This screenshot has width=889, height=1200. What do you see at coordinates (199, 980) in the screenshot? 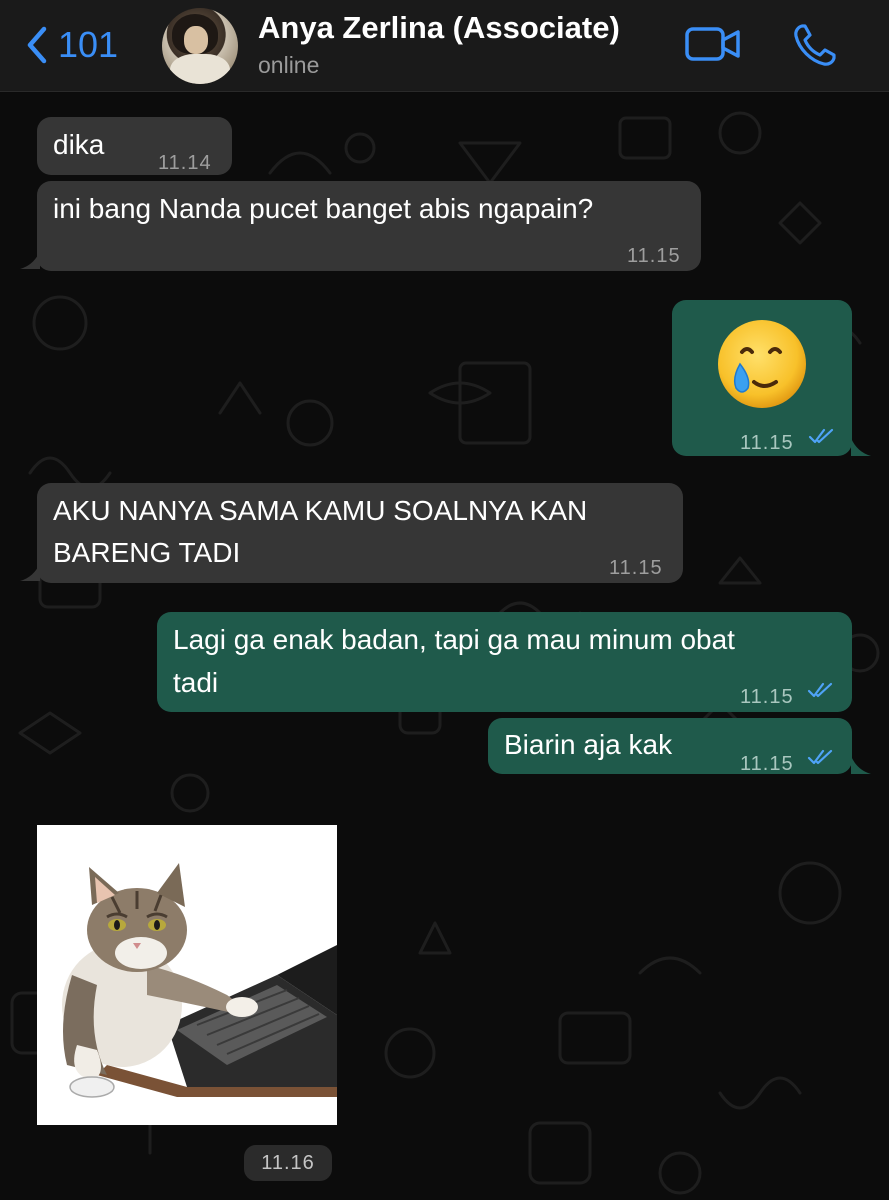
I see `cat-typing-sticker-image` at bounding box center [199, 980].